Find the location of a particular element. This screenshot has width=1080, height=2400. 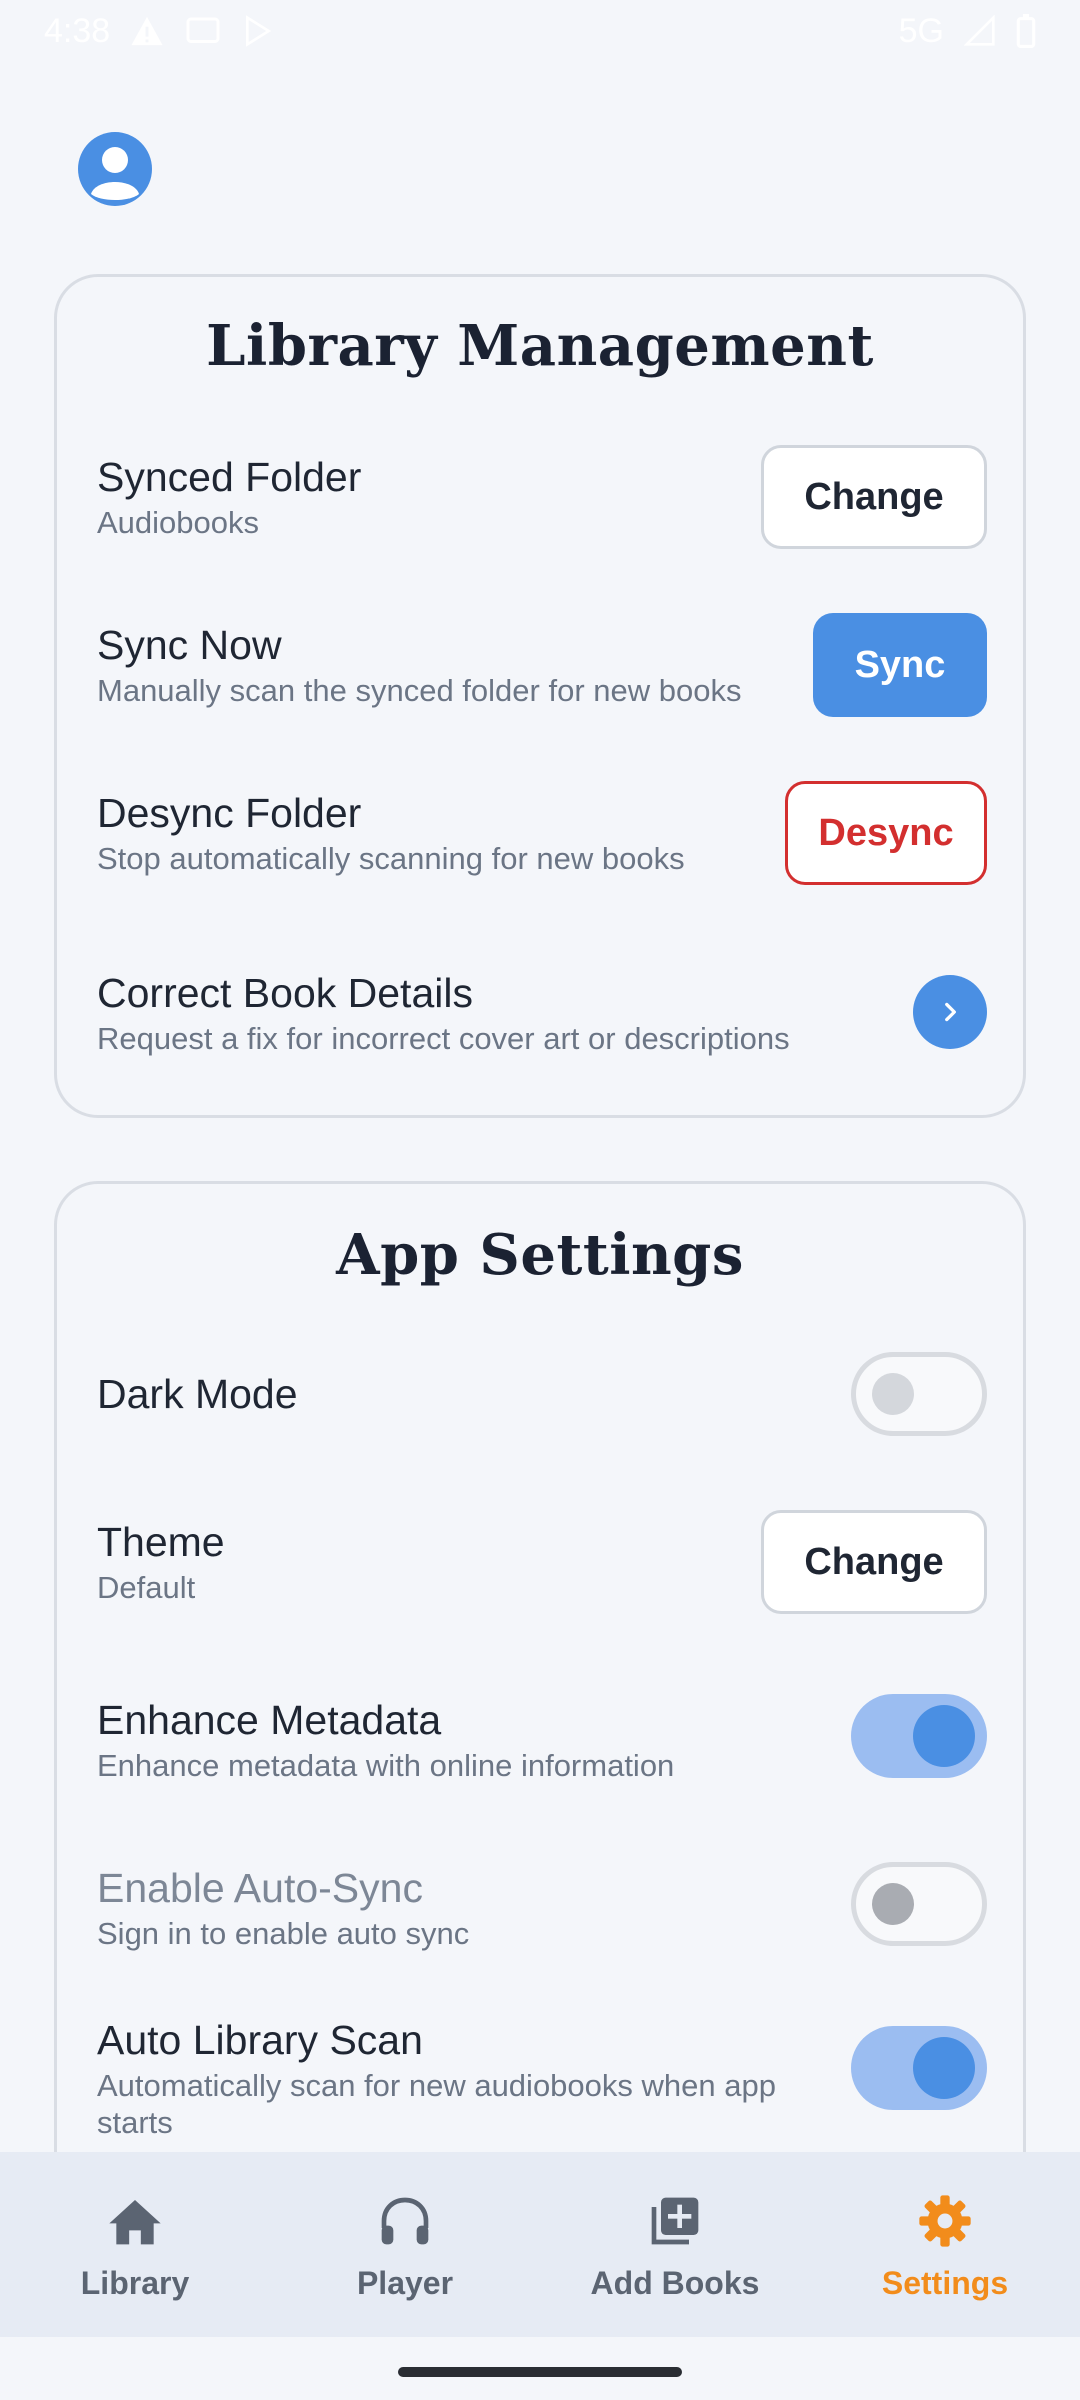

cast-icon is located at coordinates (203, 31).